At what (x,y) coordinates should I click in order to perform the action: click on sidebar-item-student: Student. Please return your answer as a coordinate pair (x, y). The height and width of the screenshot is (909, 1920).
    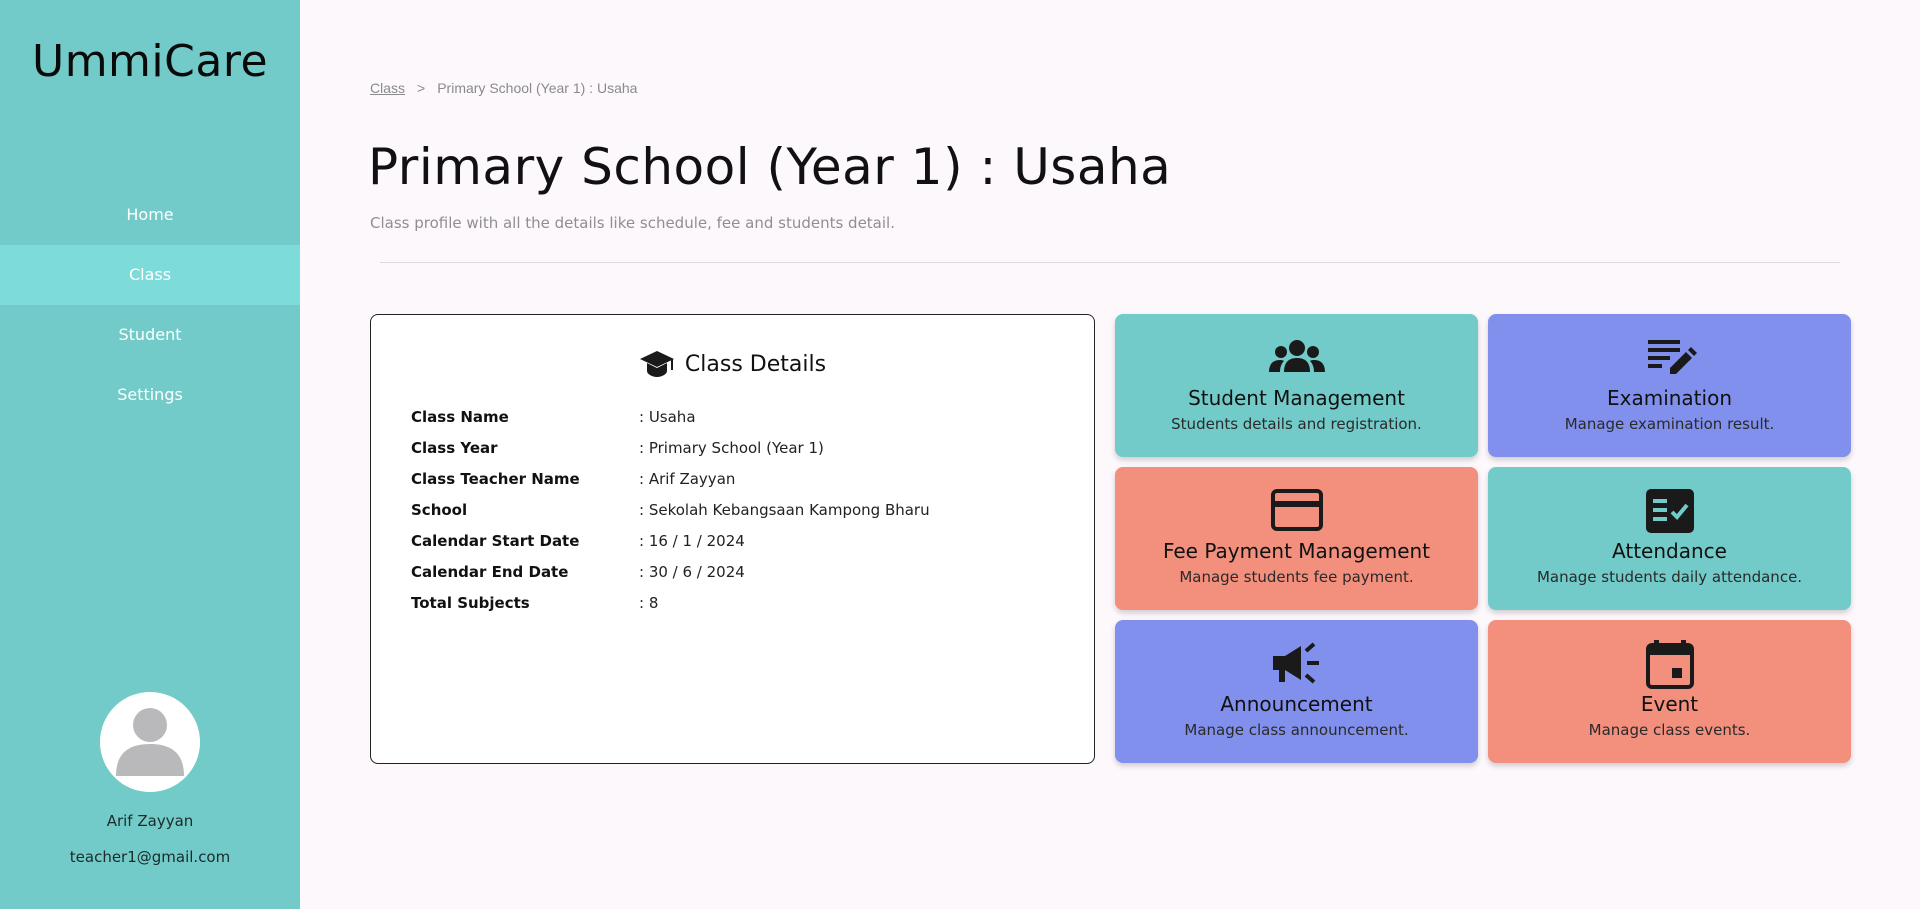
    Looking at the image, I should click on (150, 335).